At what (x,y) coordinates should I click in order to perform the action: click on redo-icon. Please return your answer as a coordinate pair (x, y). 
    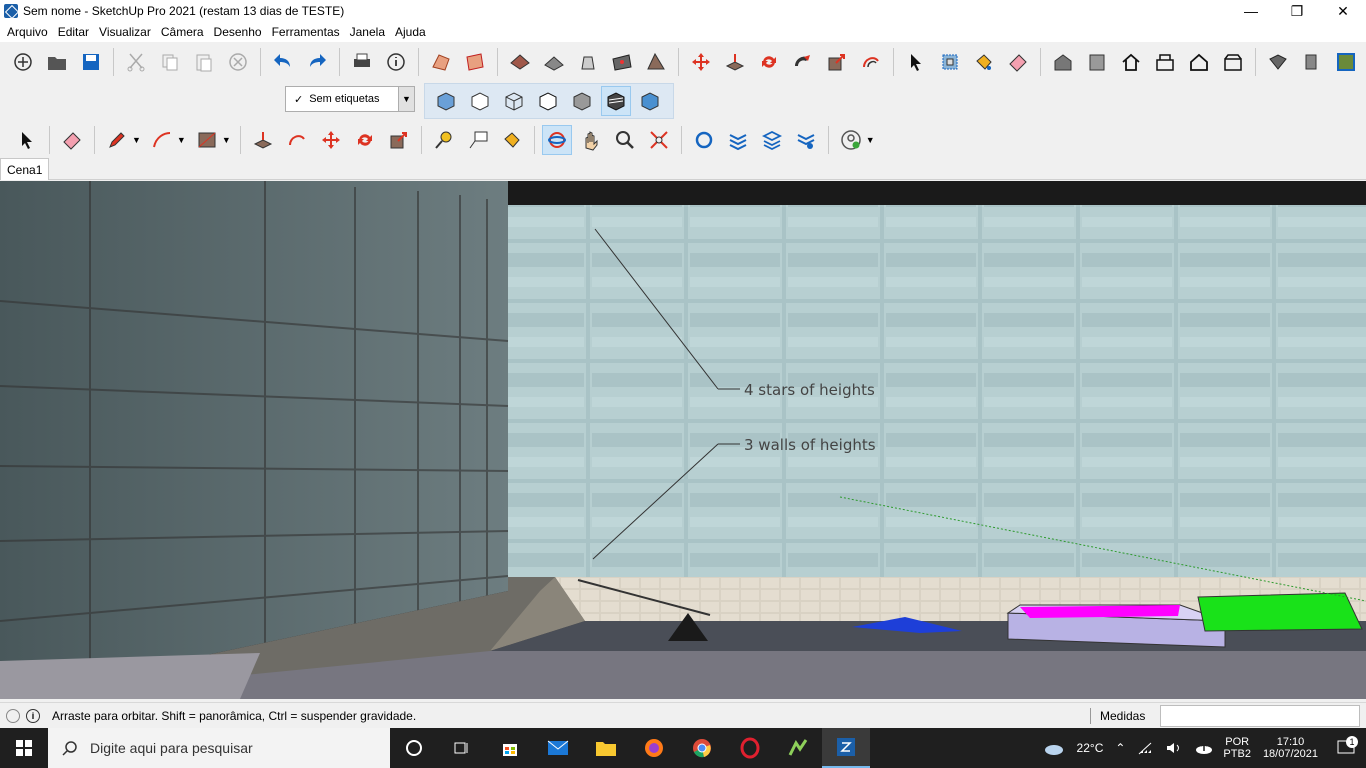
    Looking at the image, I should click on (317, 62).